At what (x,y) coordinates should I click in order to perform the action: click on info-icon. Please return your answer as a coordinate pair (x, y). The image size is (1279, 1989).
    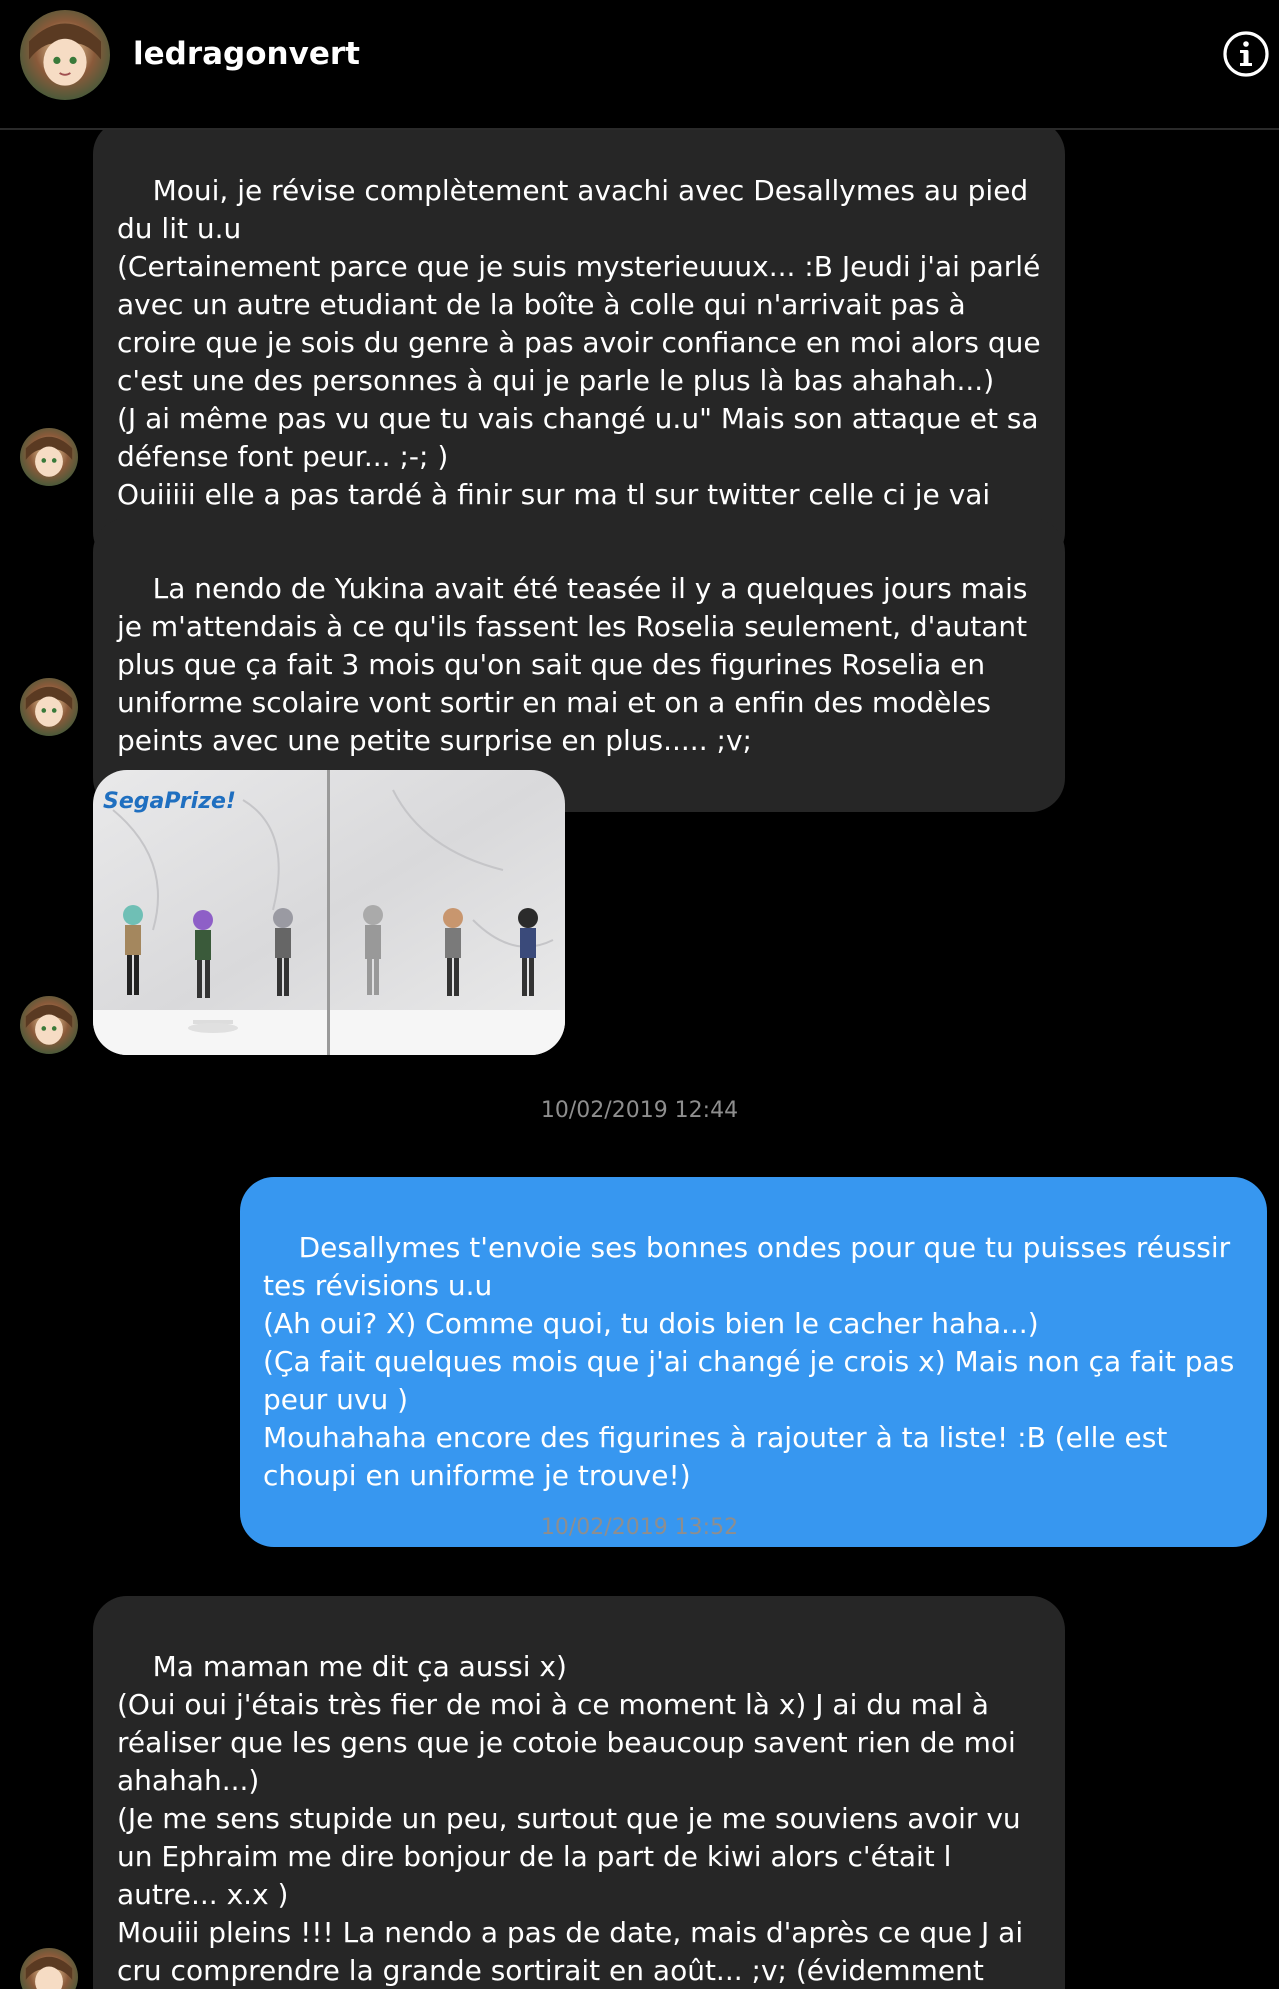
    Looking at the image, I should click on (1246, 54).